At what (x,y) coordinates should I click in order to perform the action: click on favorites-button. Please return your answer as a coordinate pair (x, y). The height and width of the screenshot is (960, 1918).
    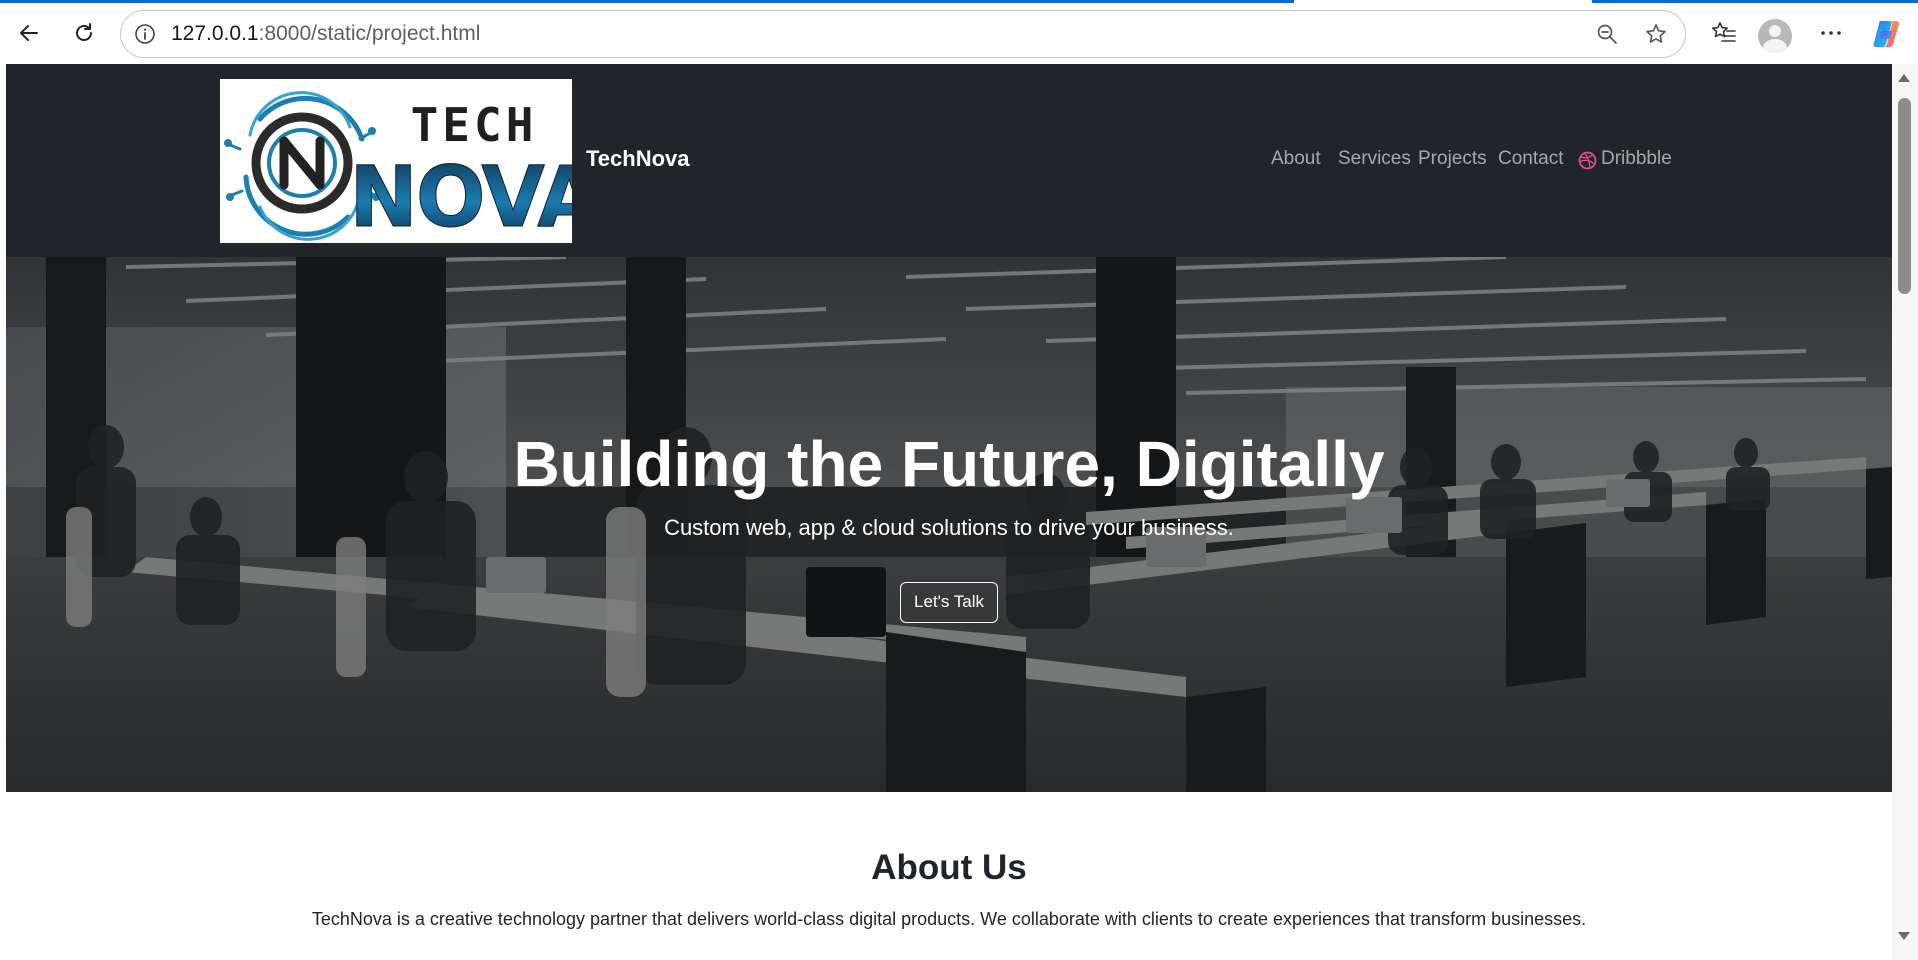
    Looking at the image, I should click on (1724, 33).